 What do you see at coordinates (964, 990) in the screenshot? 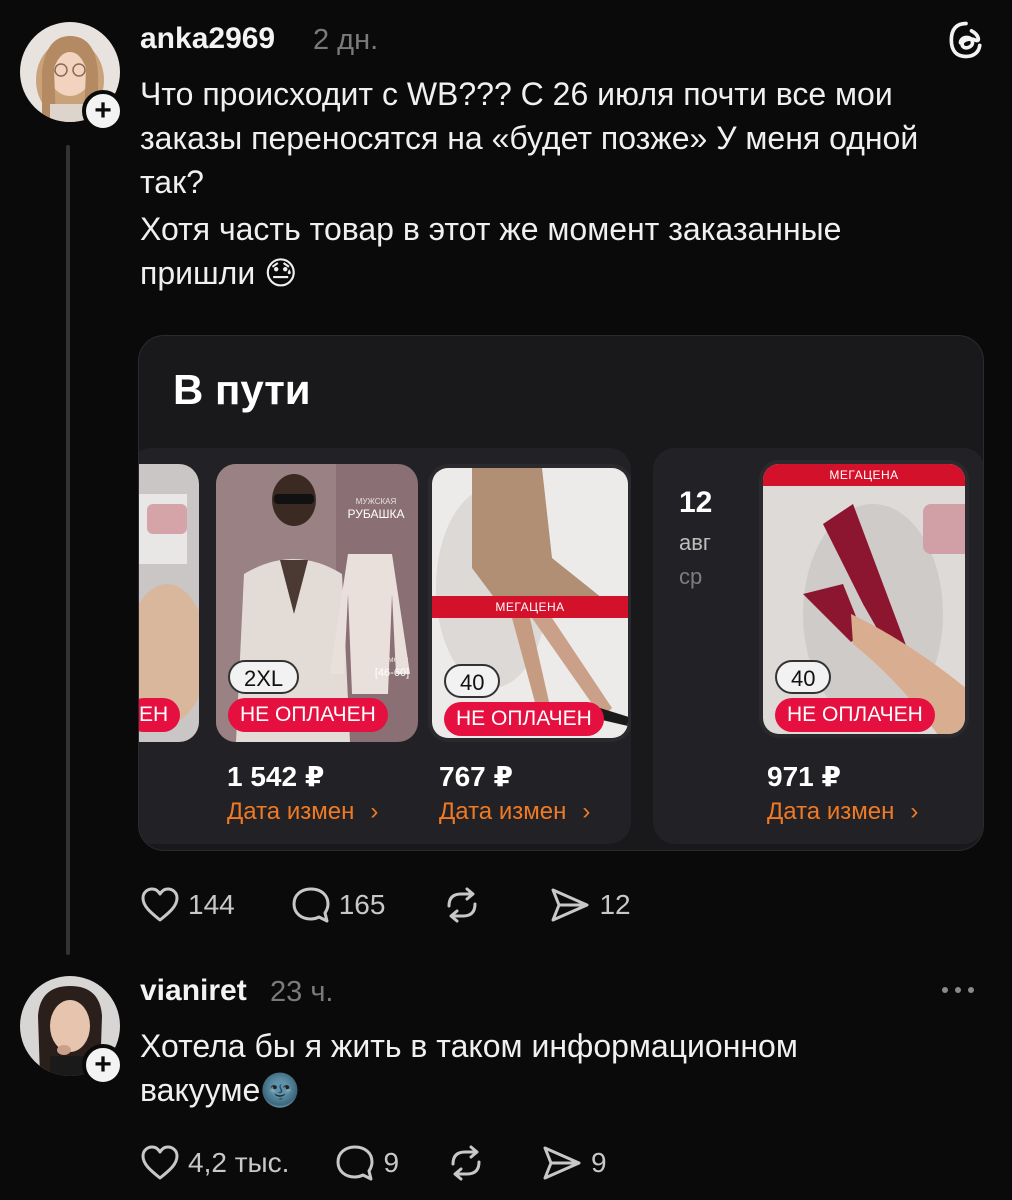
I see `more-icon` at bounding box center [964, 990].